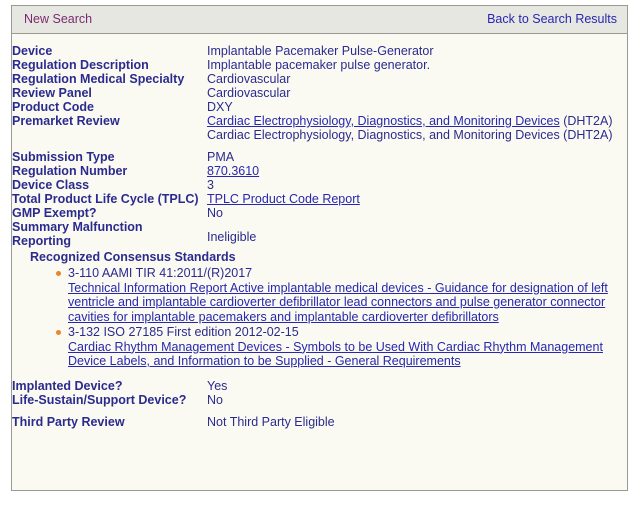 The height and width of the screenshot is (506, 639). What do you see at coordinates (215, 399) in the screenshot?
I see `row-value-life-sustain-support-device: No` at bounding box center [215, 399].